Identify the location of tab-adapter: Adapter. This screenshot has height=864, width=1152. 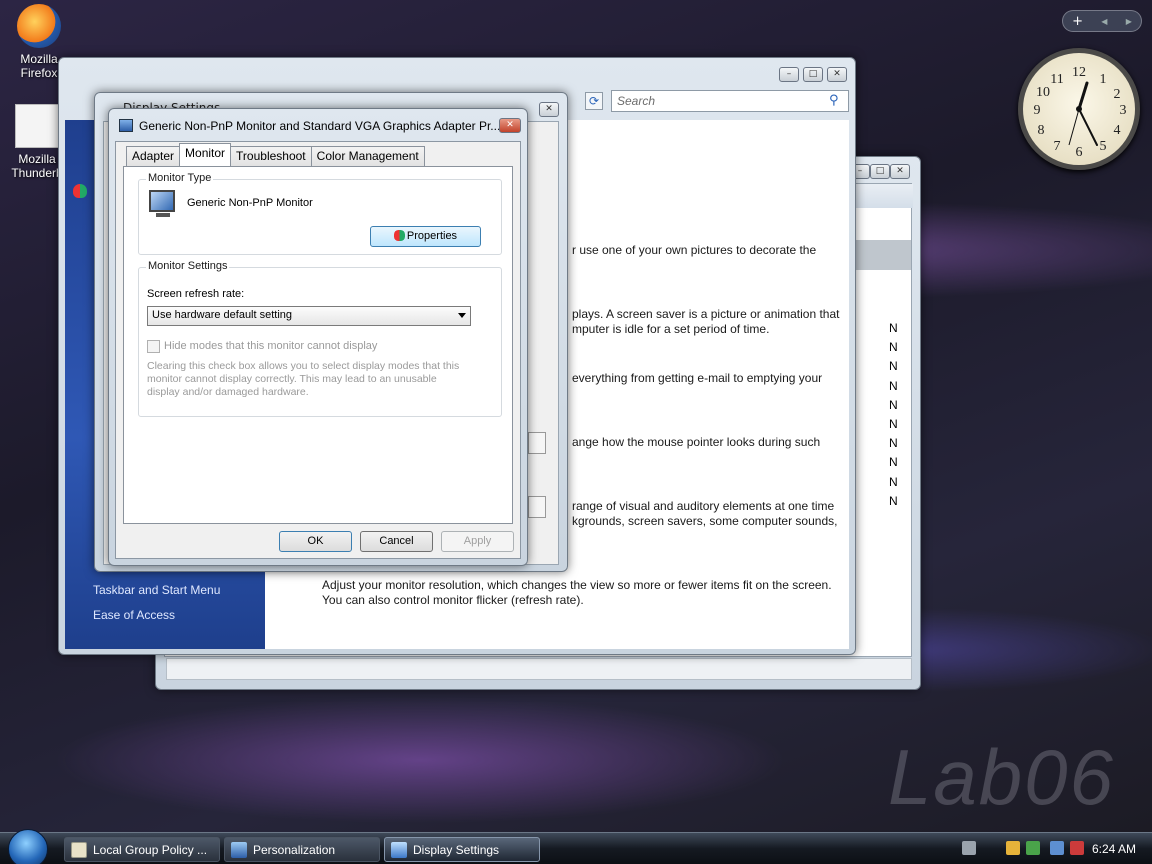
(153, 156).